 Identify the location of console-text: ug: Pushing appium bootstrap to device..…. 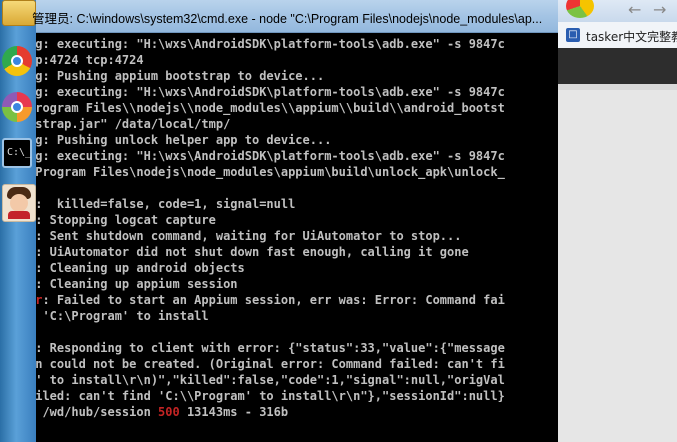
(180, 76).